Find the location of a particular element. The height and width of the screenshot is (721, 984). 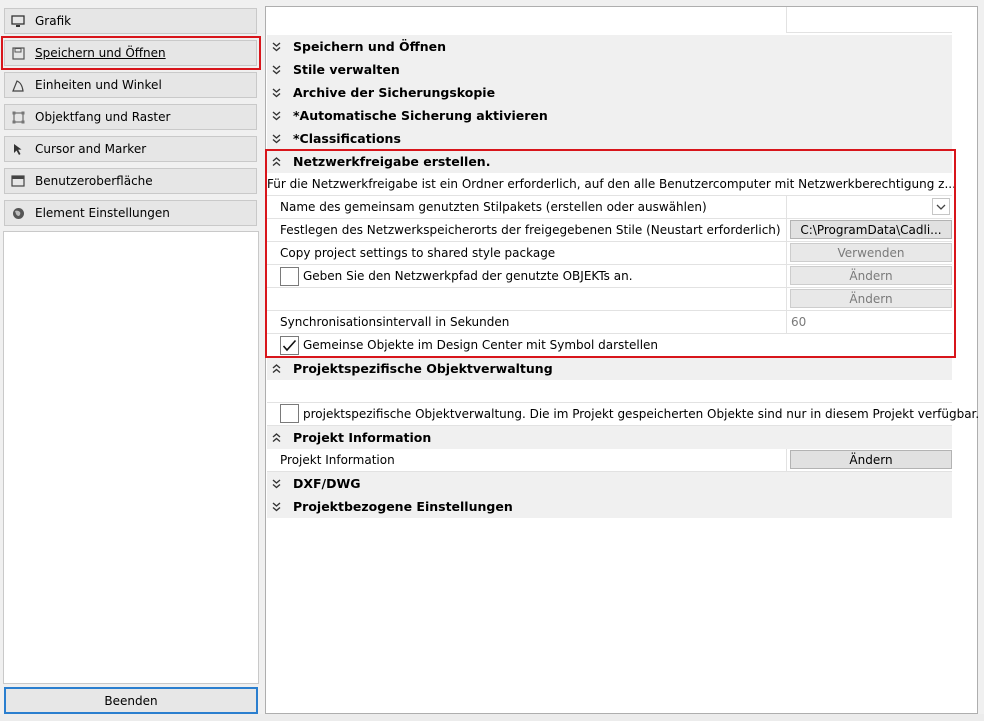

symbol-display-checkbox is located at coordinates (289, 345).